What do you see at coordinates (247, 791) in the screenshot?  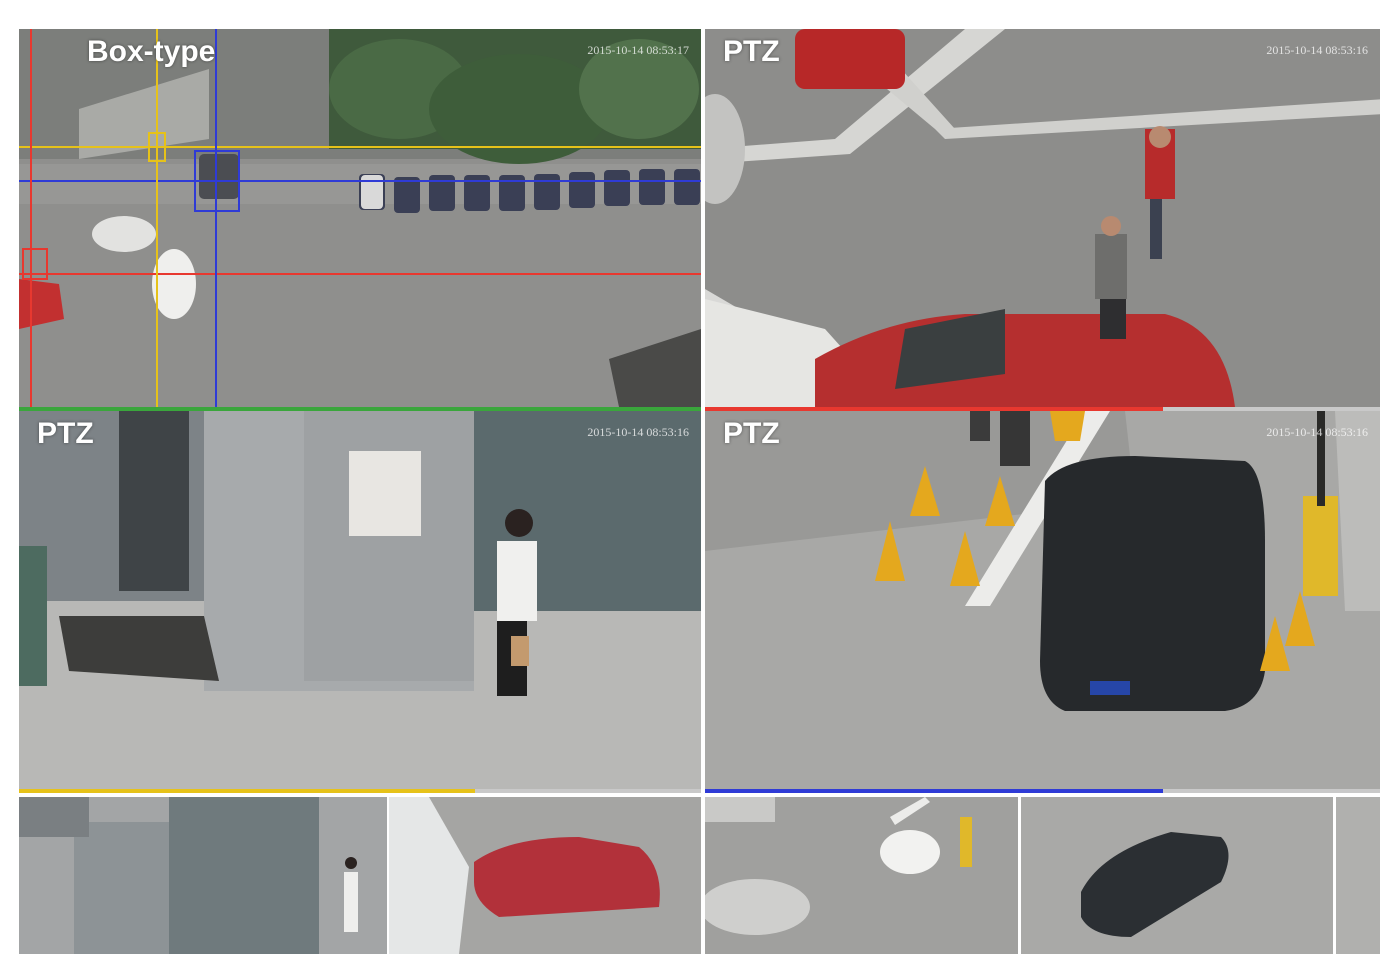 I see `track-bar-yellow` at bounding box center [247, 791].